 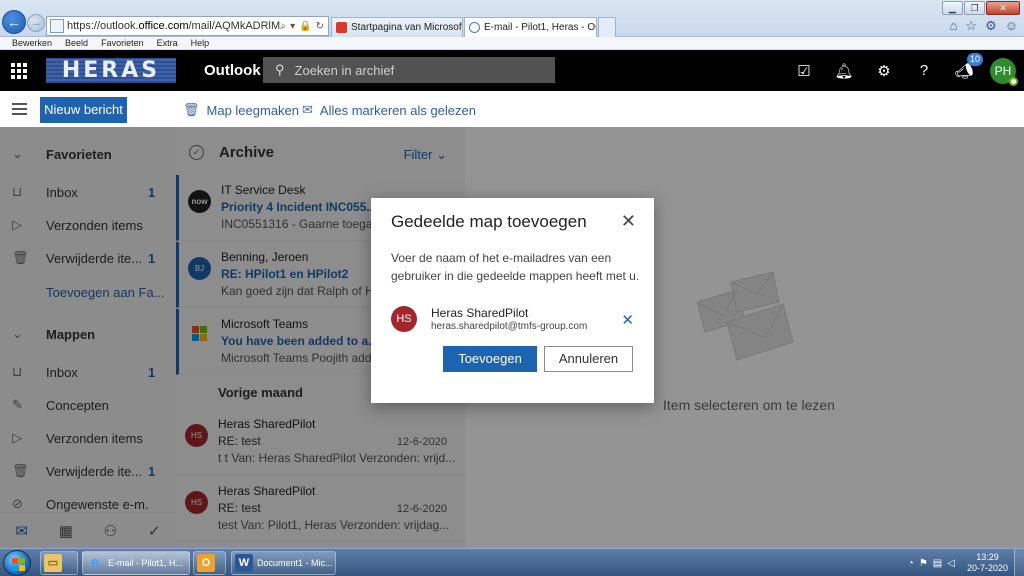 I want to click on my-day-icon: ☑, so click(x=804, y=71).